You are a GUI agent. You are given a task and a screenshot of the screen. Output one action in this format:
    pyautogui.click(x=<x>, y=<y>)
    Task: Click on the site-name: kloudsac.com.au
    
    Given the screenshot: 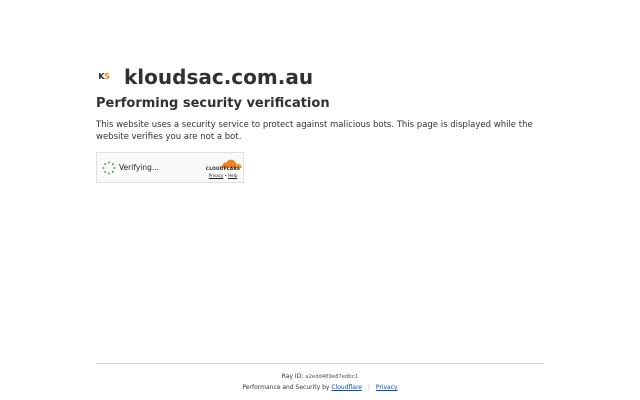 What is the action you would take?
    pyautogui.click(x=219, y=77)
    